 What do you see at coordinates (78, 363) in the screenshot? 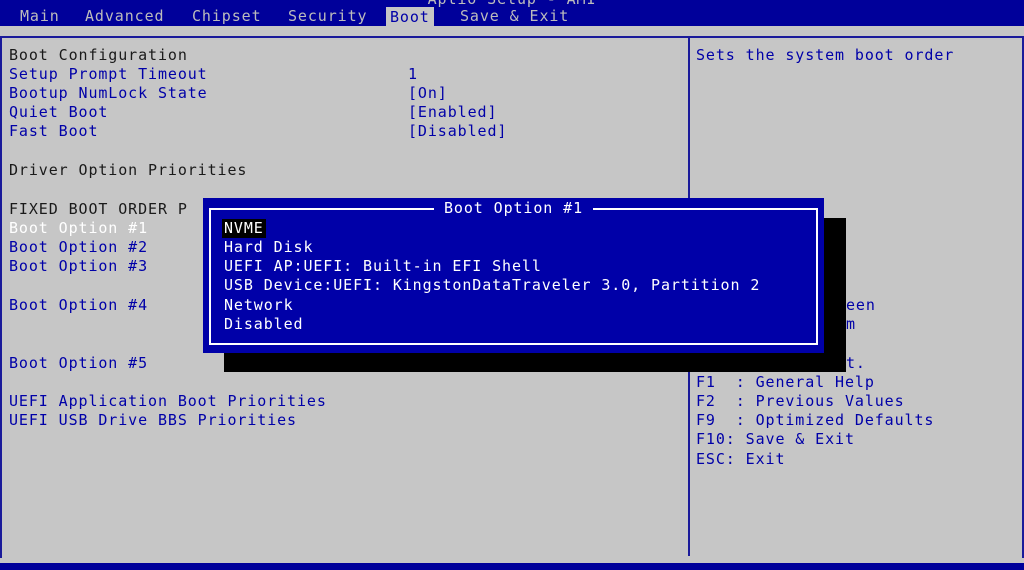
I see `boot-option-5-label: Boot Option #5` at bounding box center [78, 363].